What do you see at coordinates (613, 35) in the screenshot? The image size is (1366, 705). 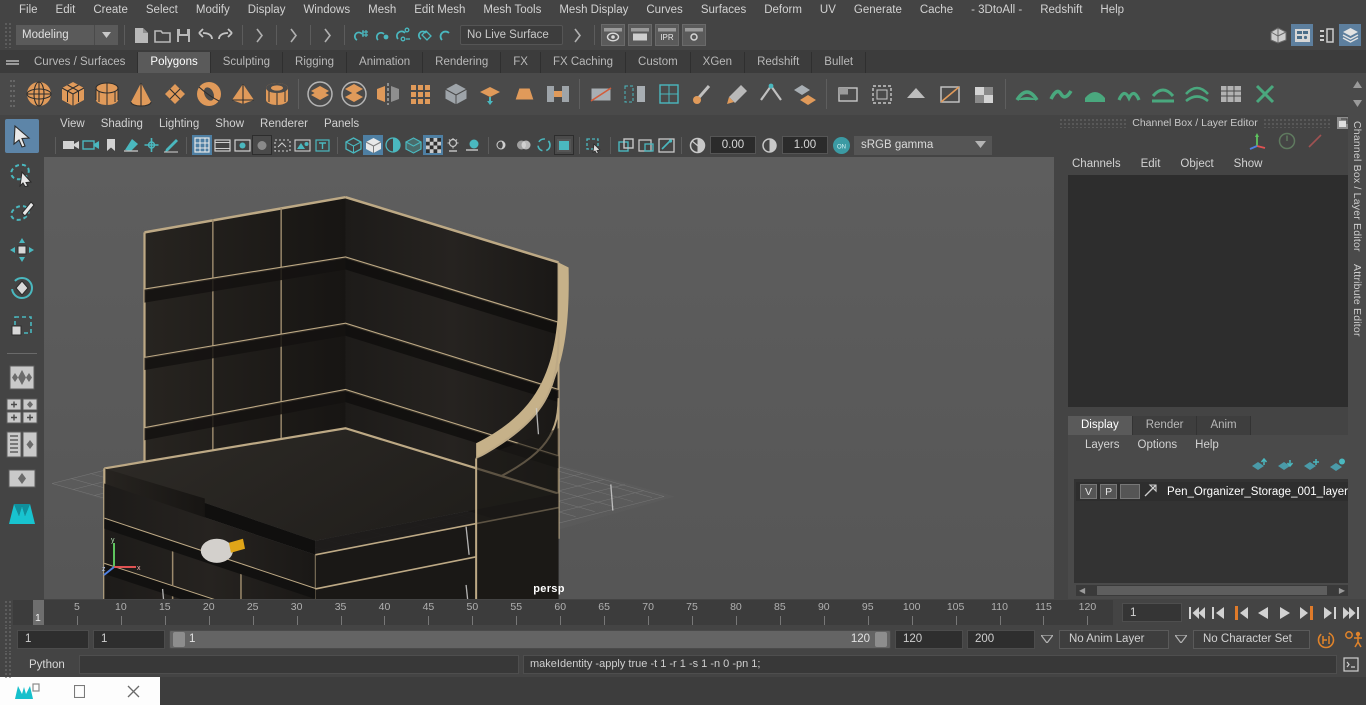 I see `render-current-frame-icon` at bounding box center [613, 35].